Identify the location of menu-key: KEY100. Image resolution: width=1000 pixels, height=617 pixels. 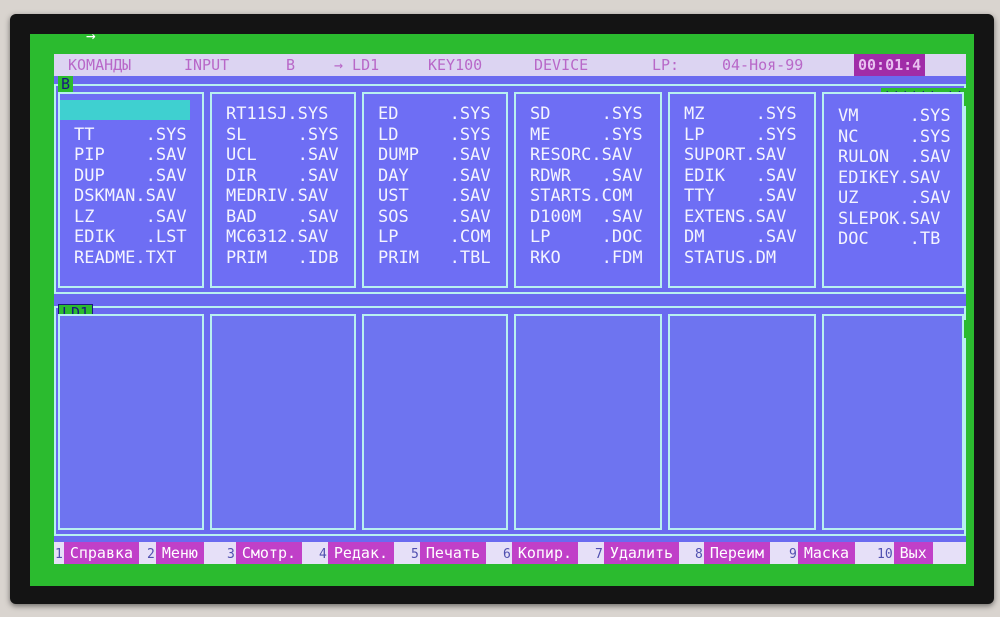
(455, 65).